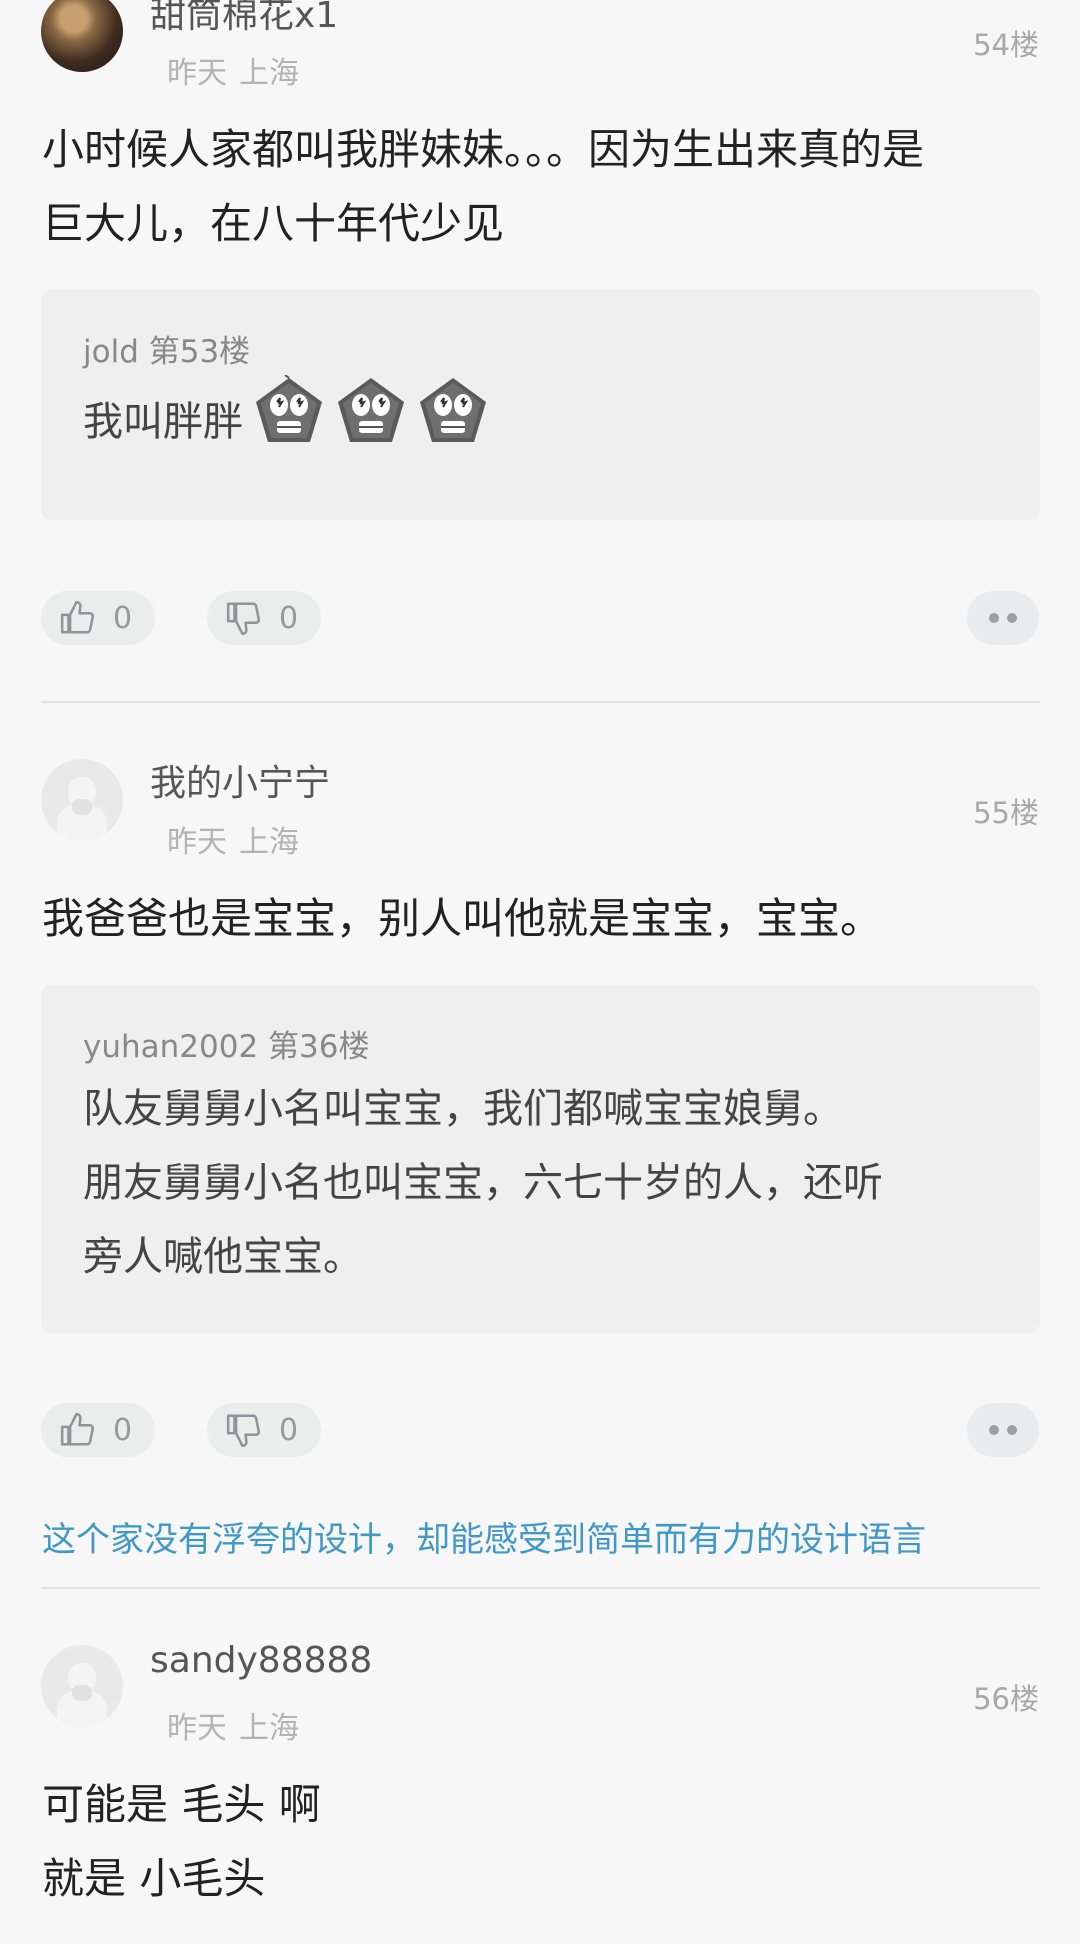  Describe the element at coordinates (483, 149) in the screenshot. I see `content-line: 小时候人家都叫我胖妹妹。。。因为生出来真的是` at that location.